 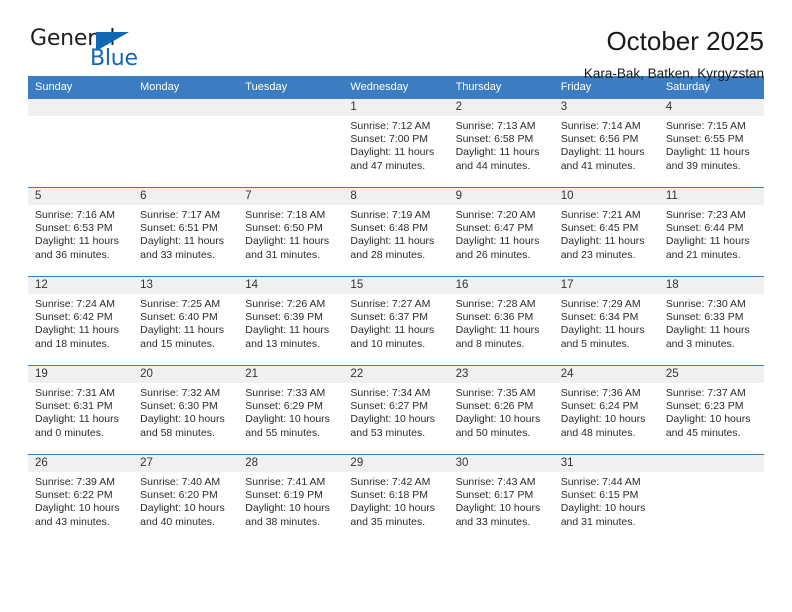 What do you see at coordinates (180, 393) in the screenshot?
I see `sunrise-time: Sunrise: 7:32 AM` at bounding box center [180, 393].